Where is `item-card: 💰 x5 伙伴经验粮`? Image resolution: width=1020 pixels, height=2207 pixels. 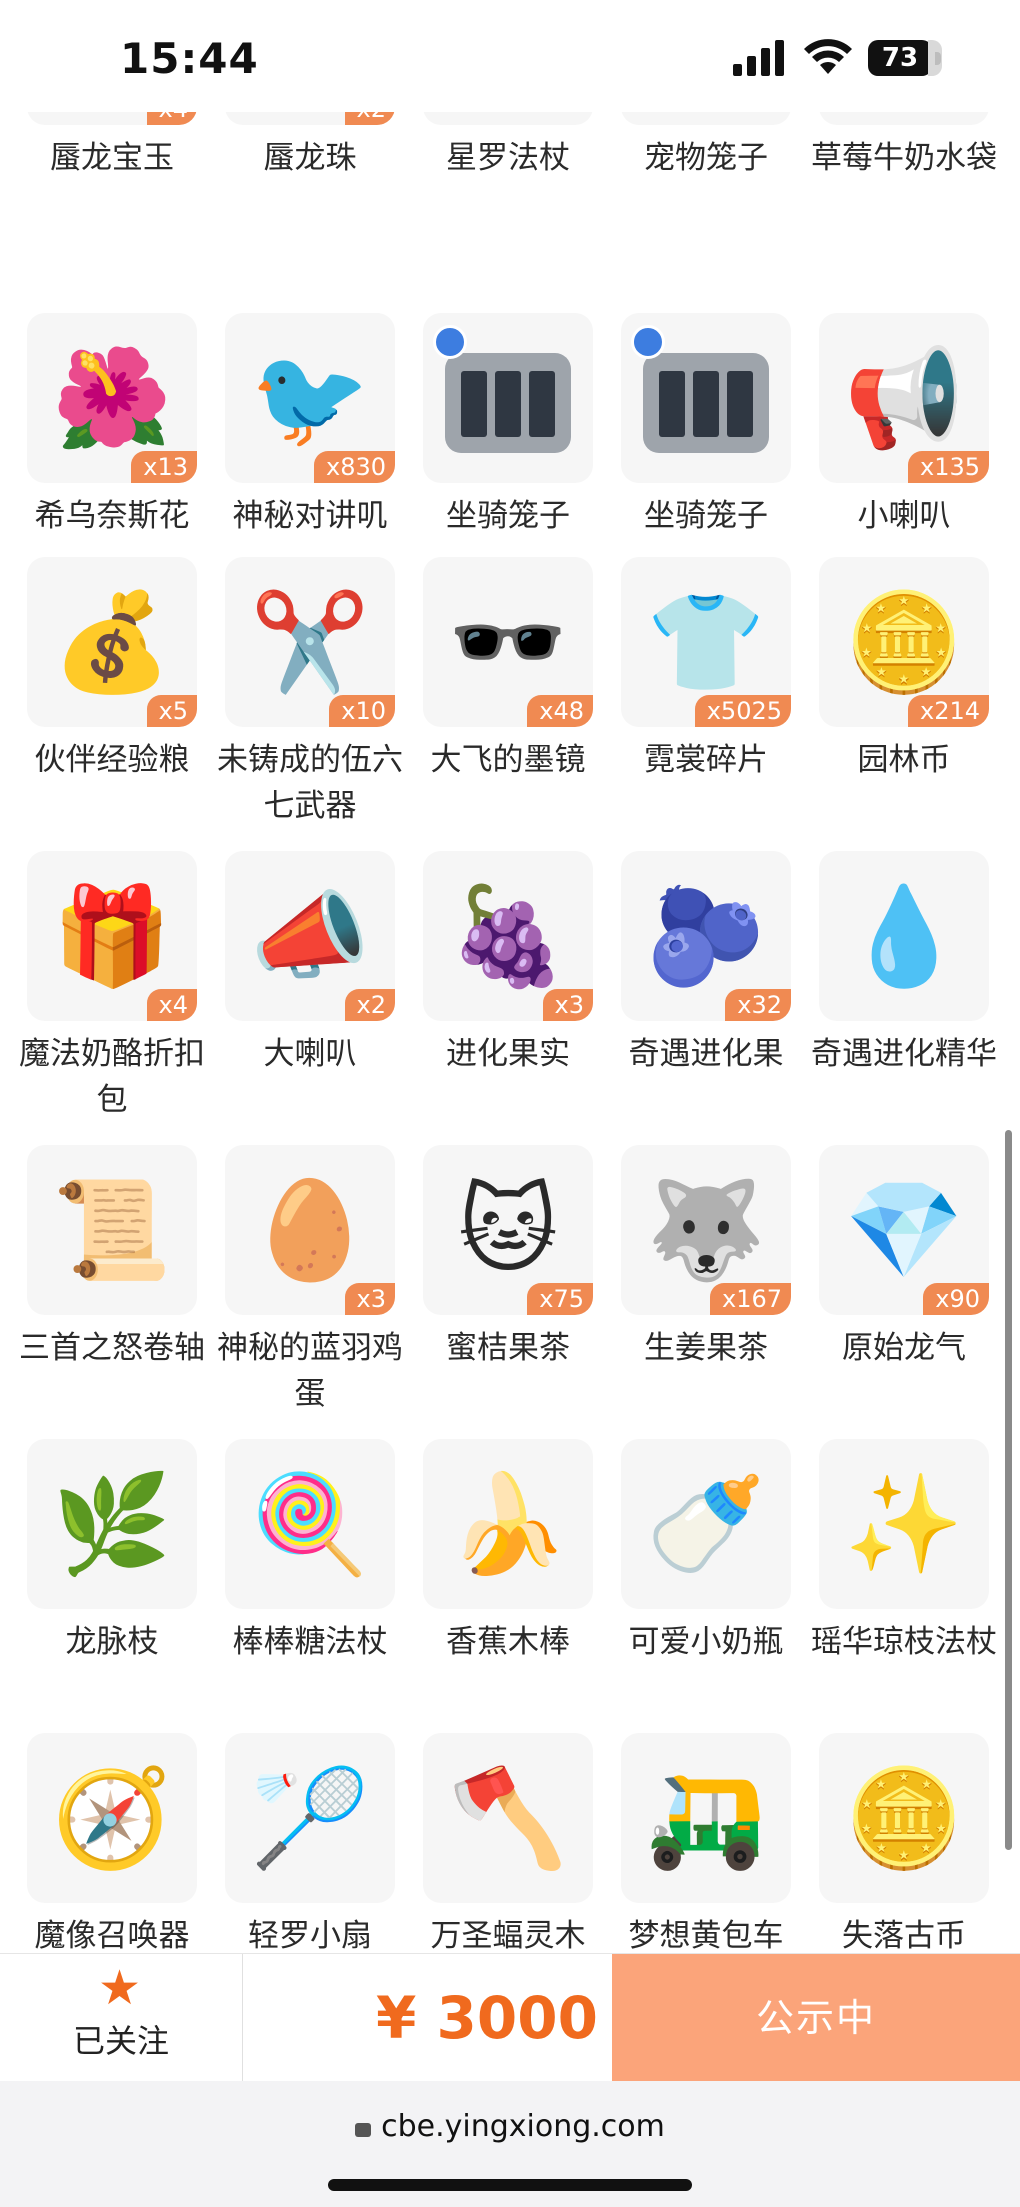 item-card: 💰 x5 伙伴经验粮 is located at coordinates (112, 670).